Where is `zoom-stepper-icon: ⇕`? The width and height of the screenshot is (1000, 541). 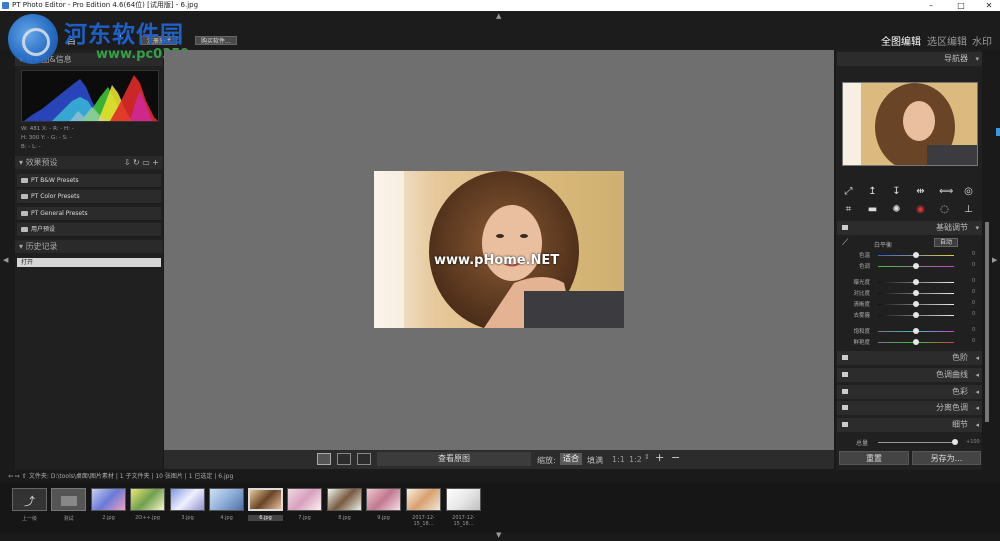
zoom-stepper-icon: ⇕ is located at coordinates (647, 457).